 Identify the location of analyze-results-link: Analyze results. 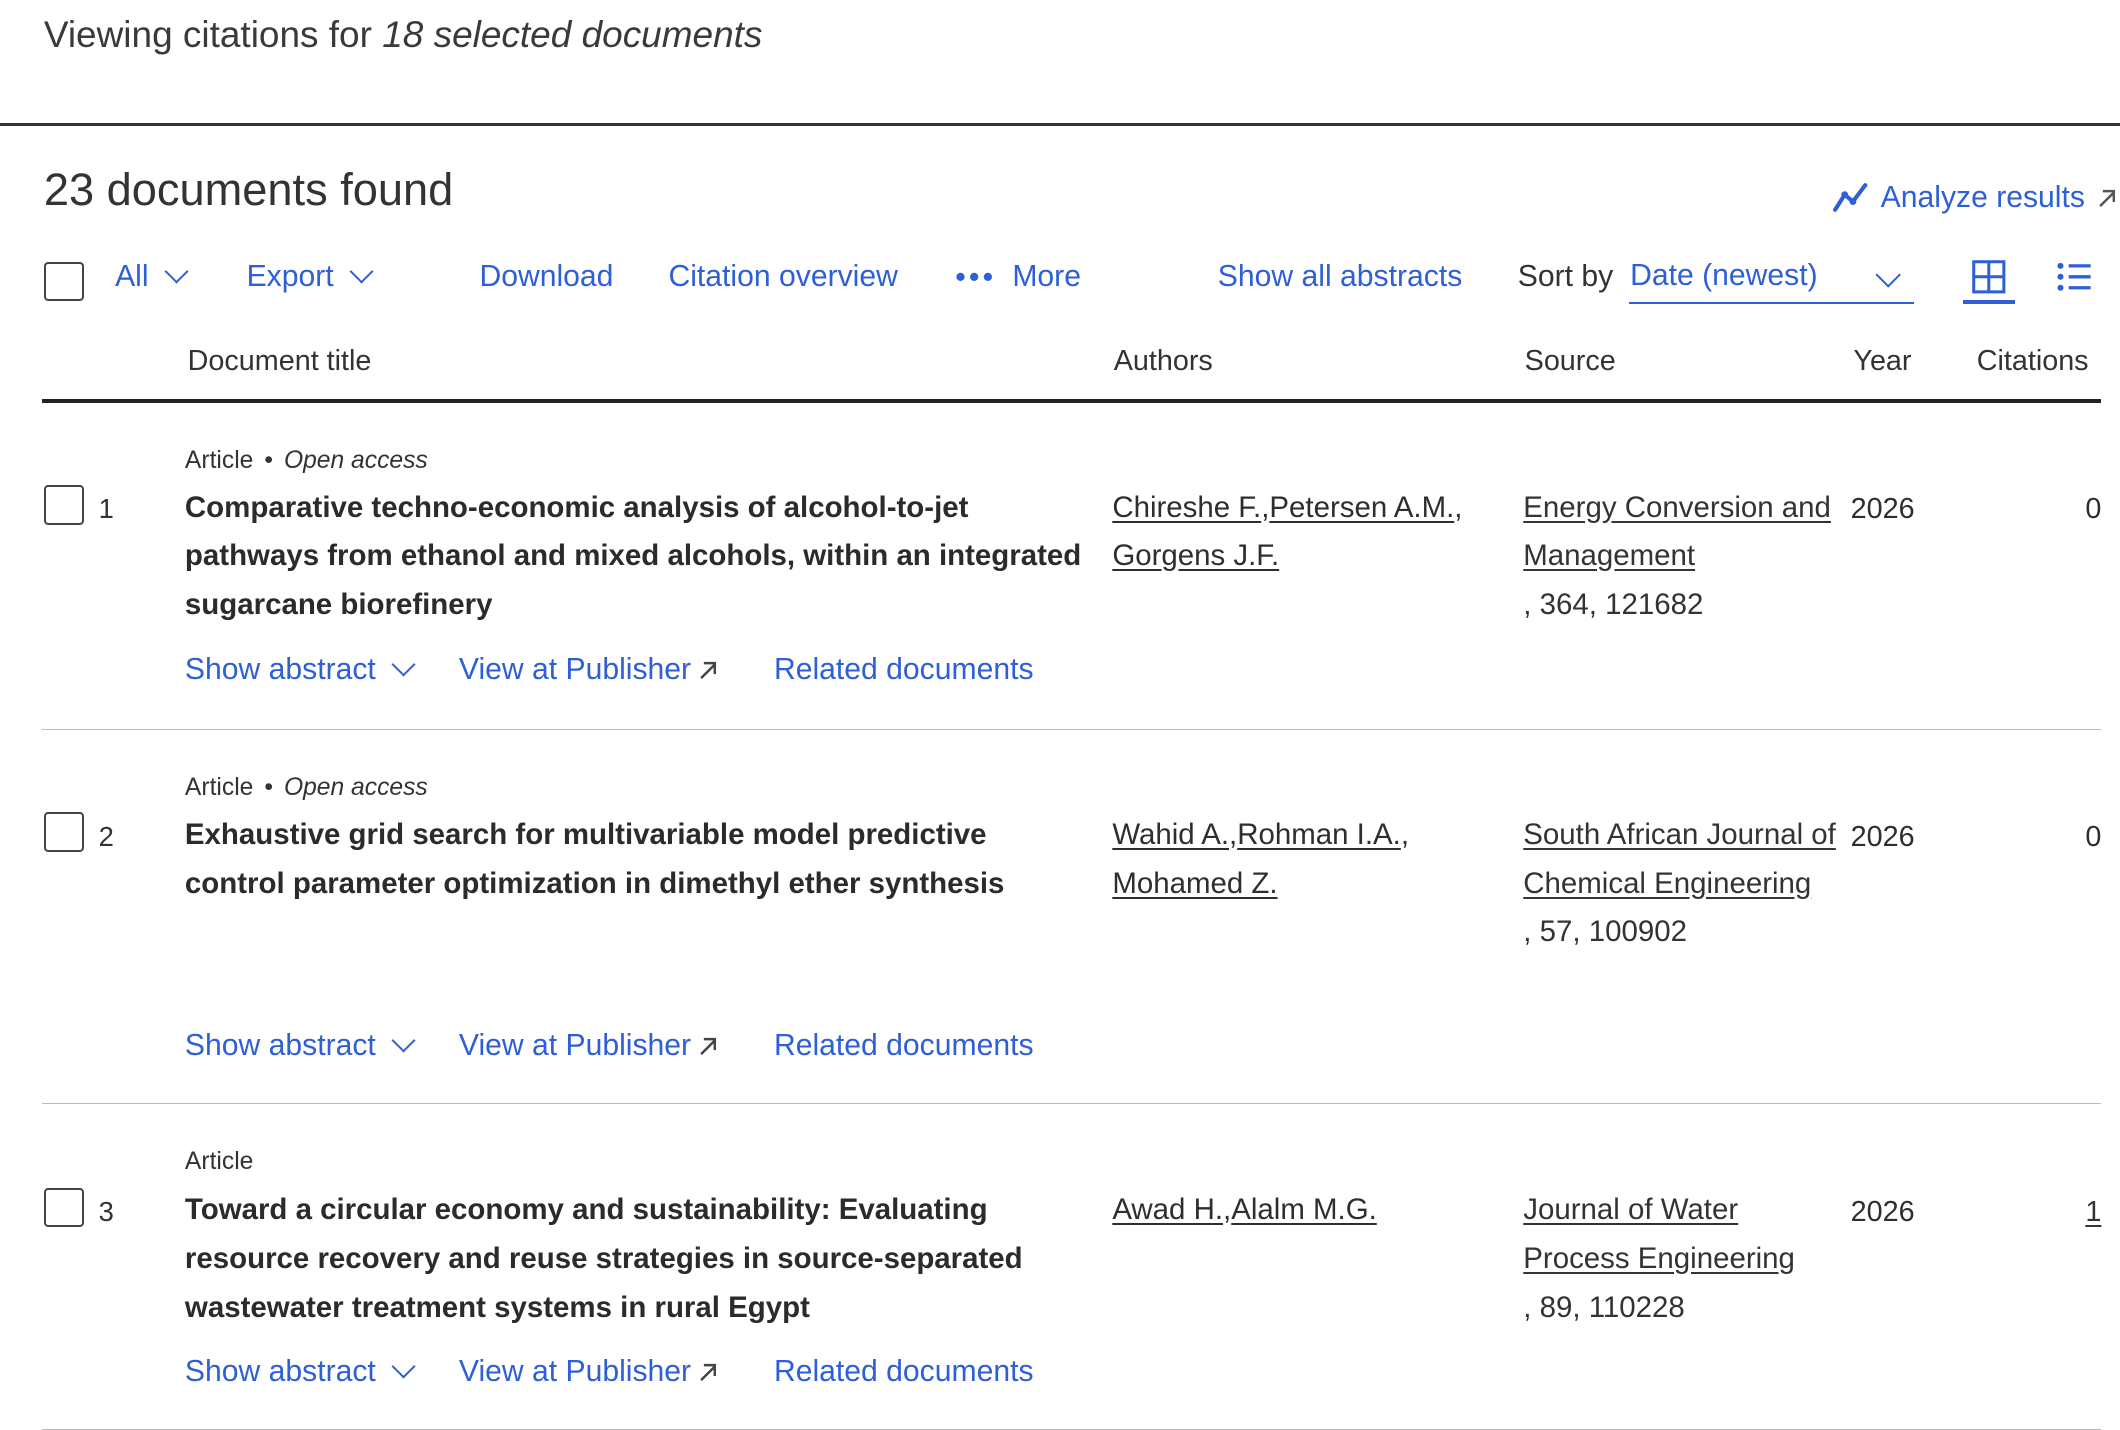
(1974, 198).